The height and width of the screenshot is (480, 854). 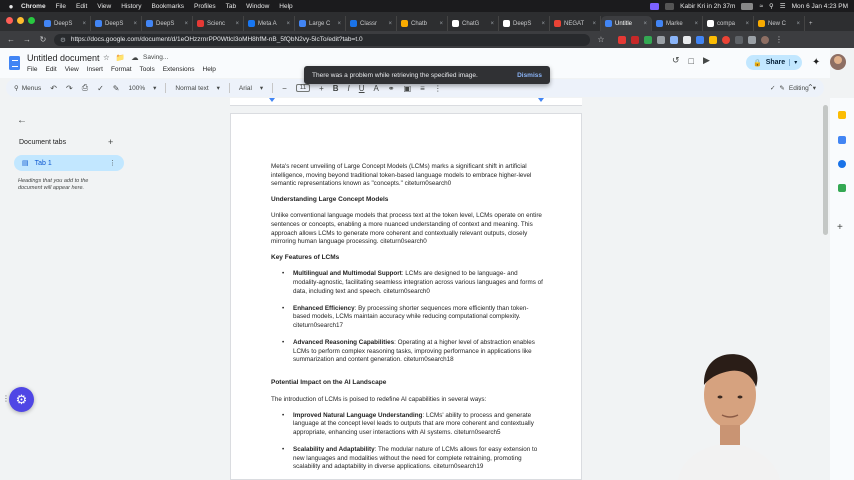 What do you see at coordinates (81, 6) in the screenshot?
I see `menubar-item-edit: Edit` at bounding box center [81, 6].